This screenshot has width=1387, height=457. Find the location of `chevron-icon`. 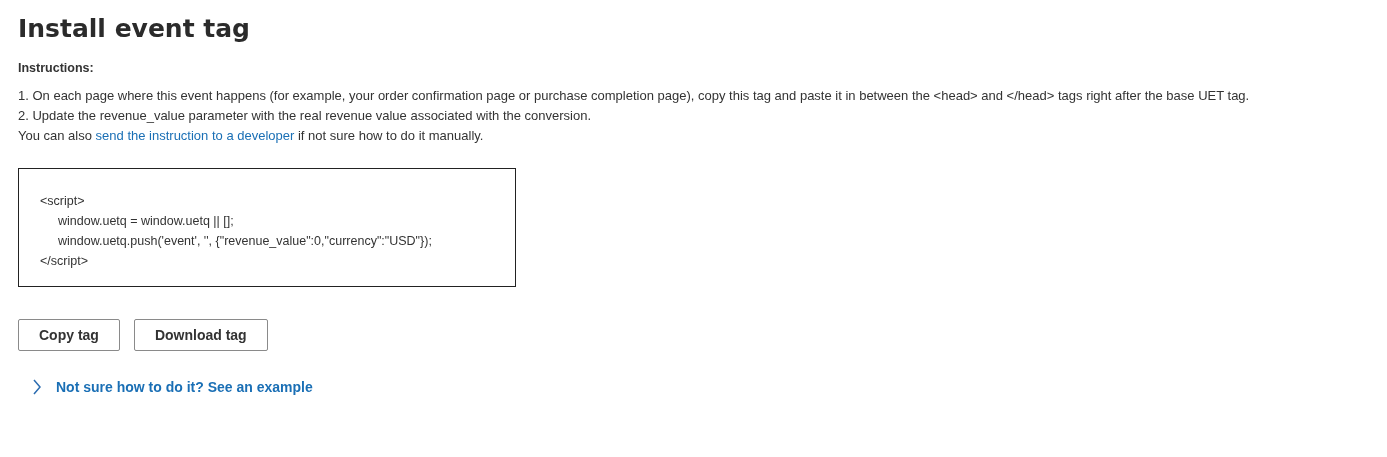

chevron-icon is located at coordinates (37, 387).